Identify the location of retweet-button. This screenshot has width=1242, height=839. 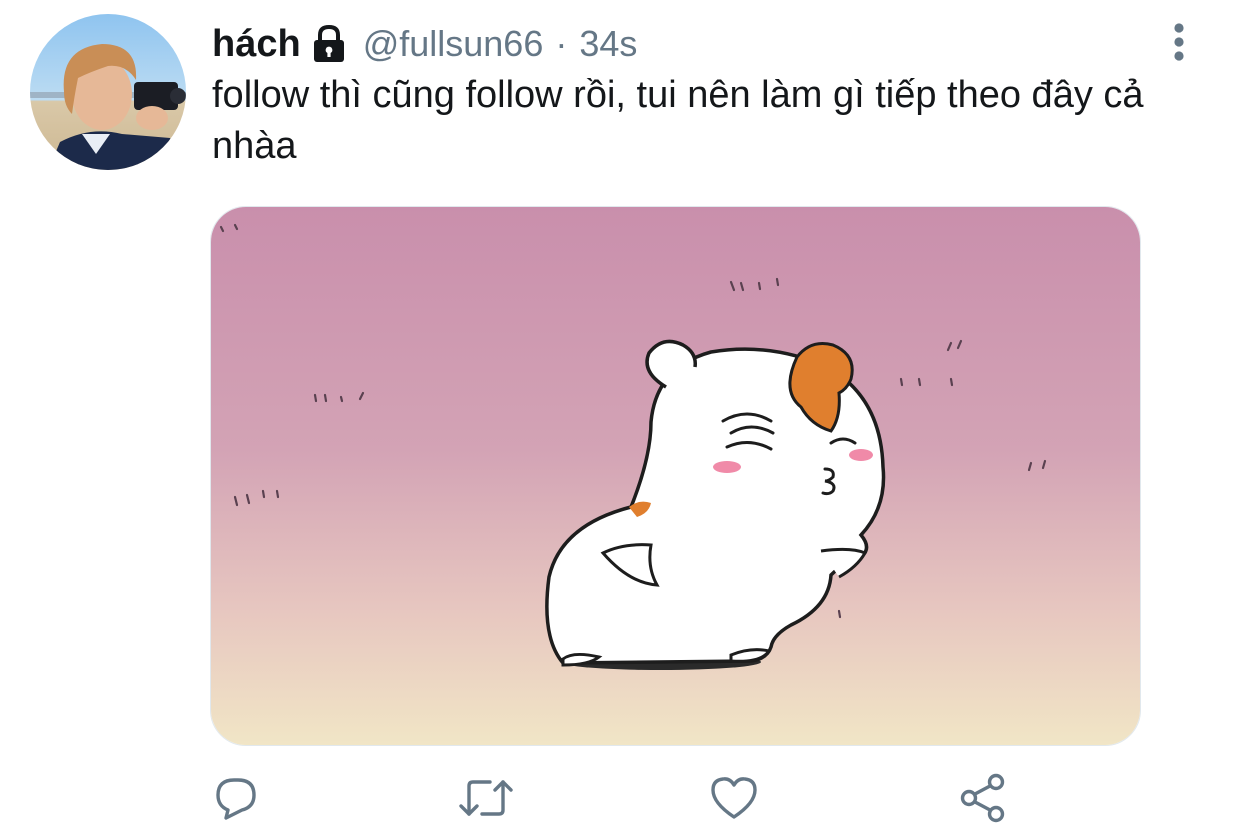
(486, 798).